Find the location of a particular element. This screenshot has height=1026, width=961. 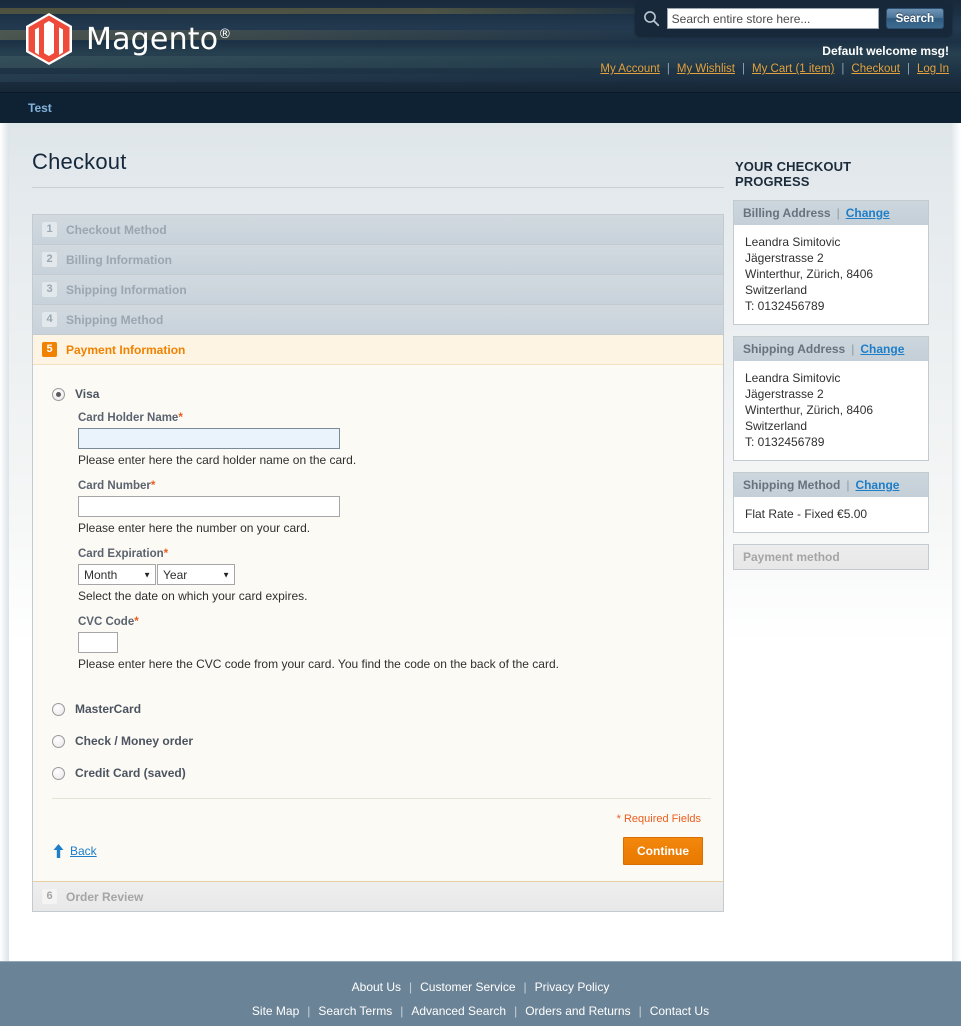

step-header: 1 Checkout Method is located at coordinates (378, 229).